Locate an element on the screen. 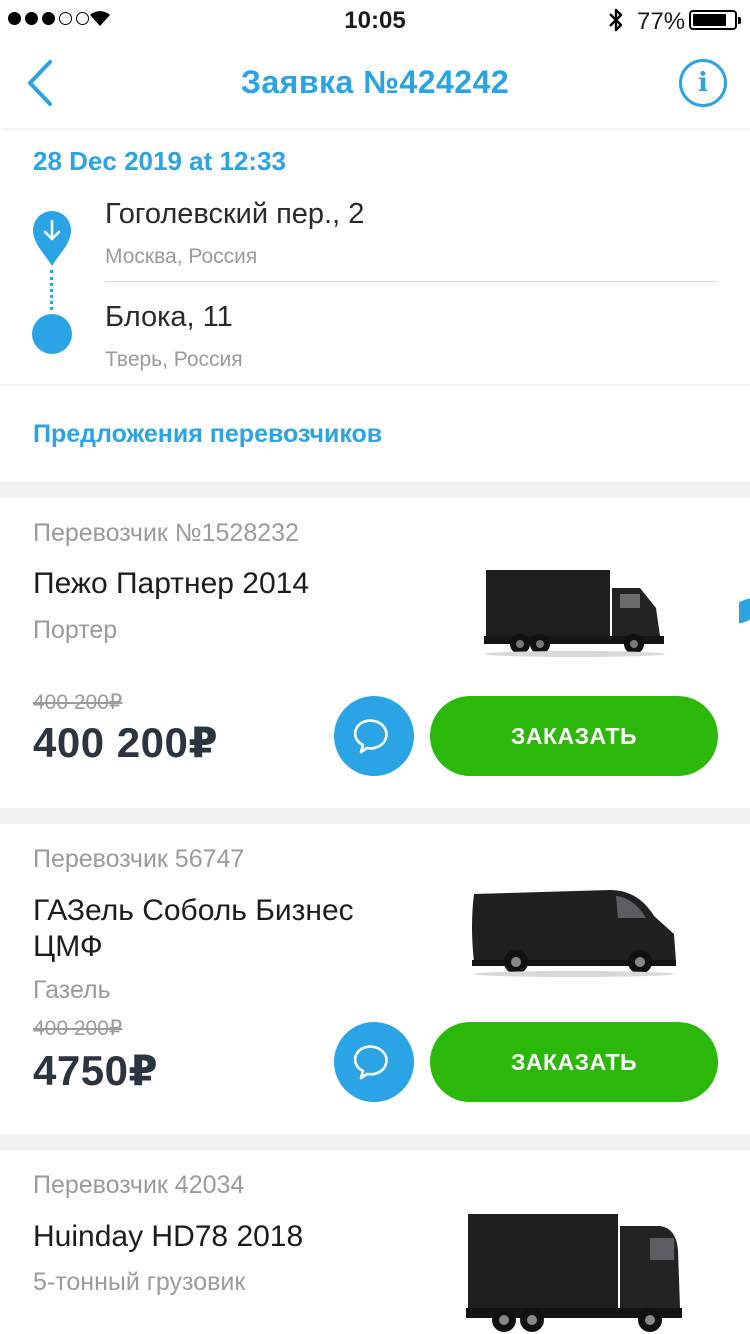 This screenshot has height=1334, width=750. carrier-number: Перевозчик 42034 is located at coordinates (139, 1185).